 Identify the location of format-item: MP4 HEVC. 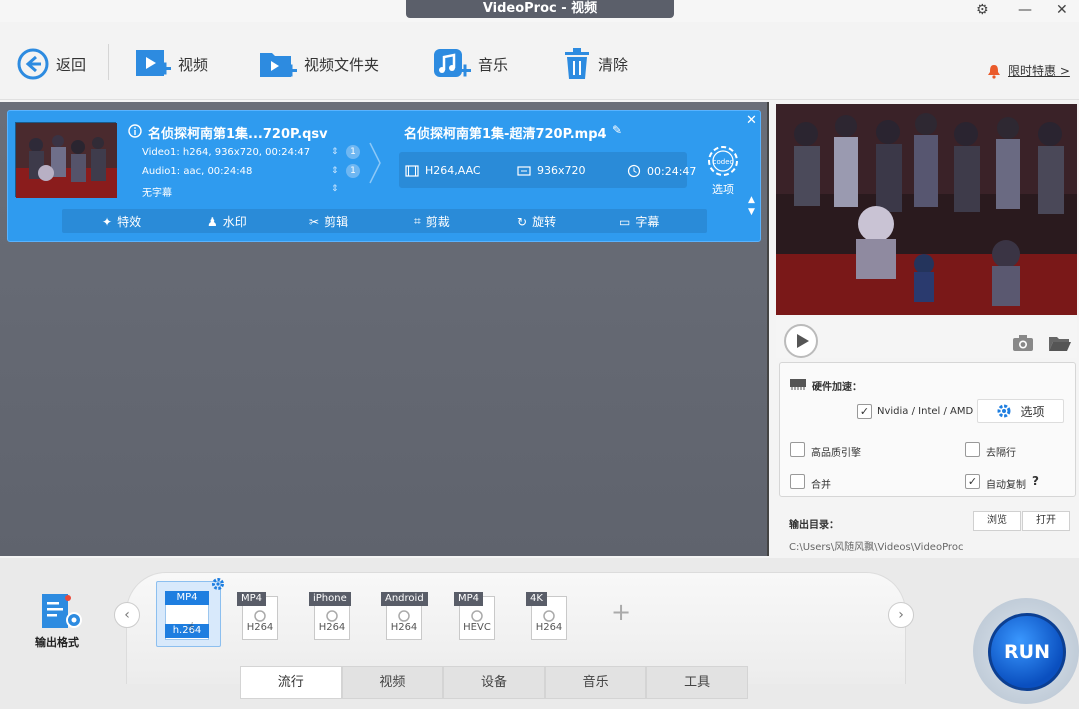
(476, 616).